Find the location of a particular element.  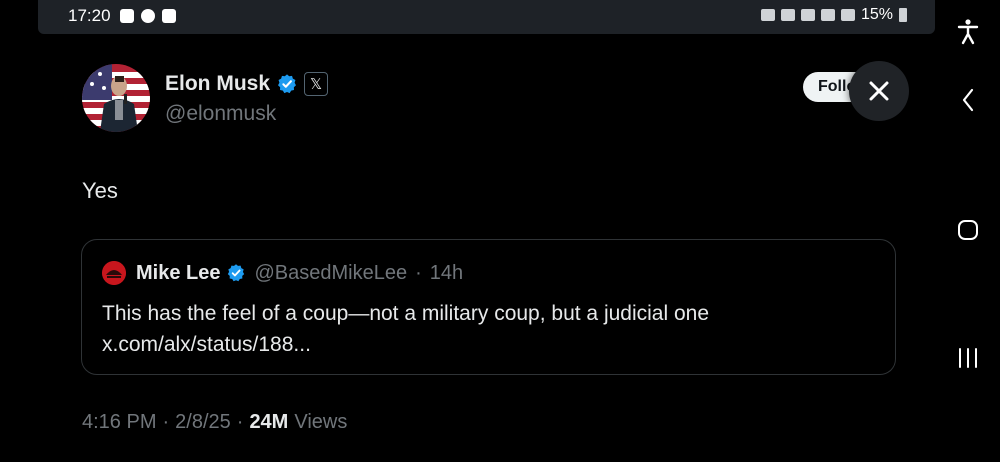

key-icon is located at coordinates (767, 15).